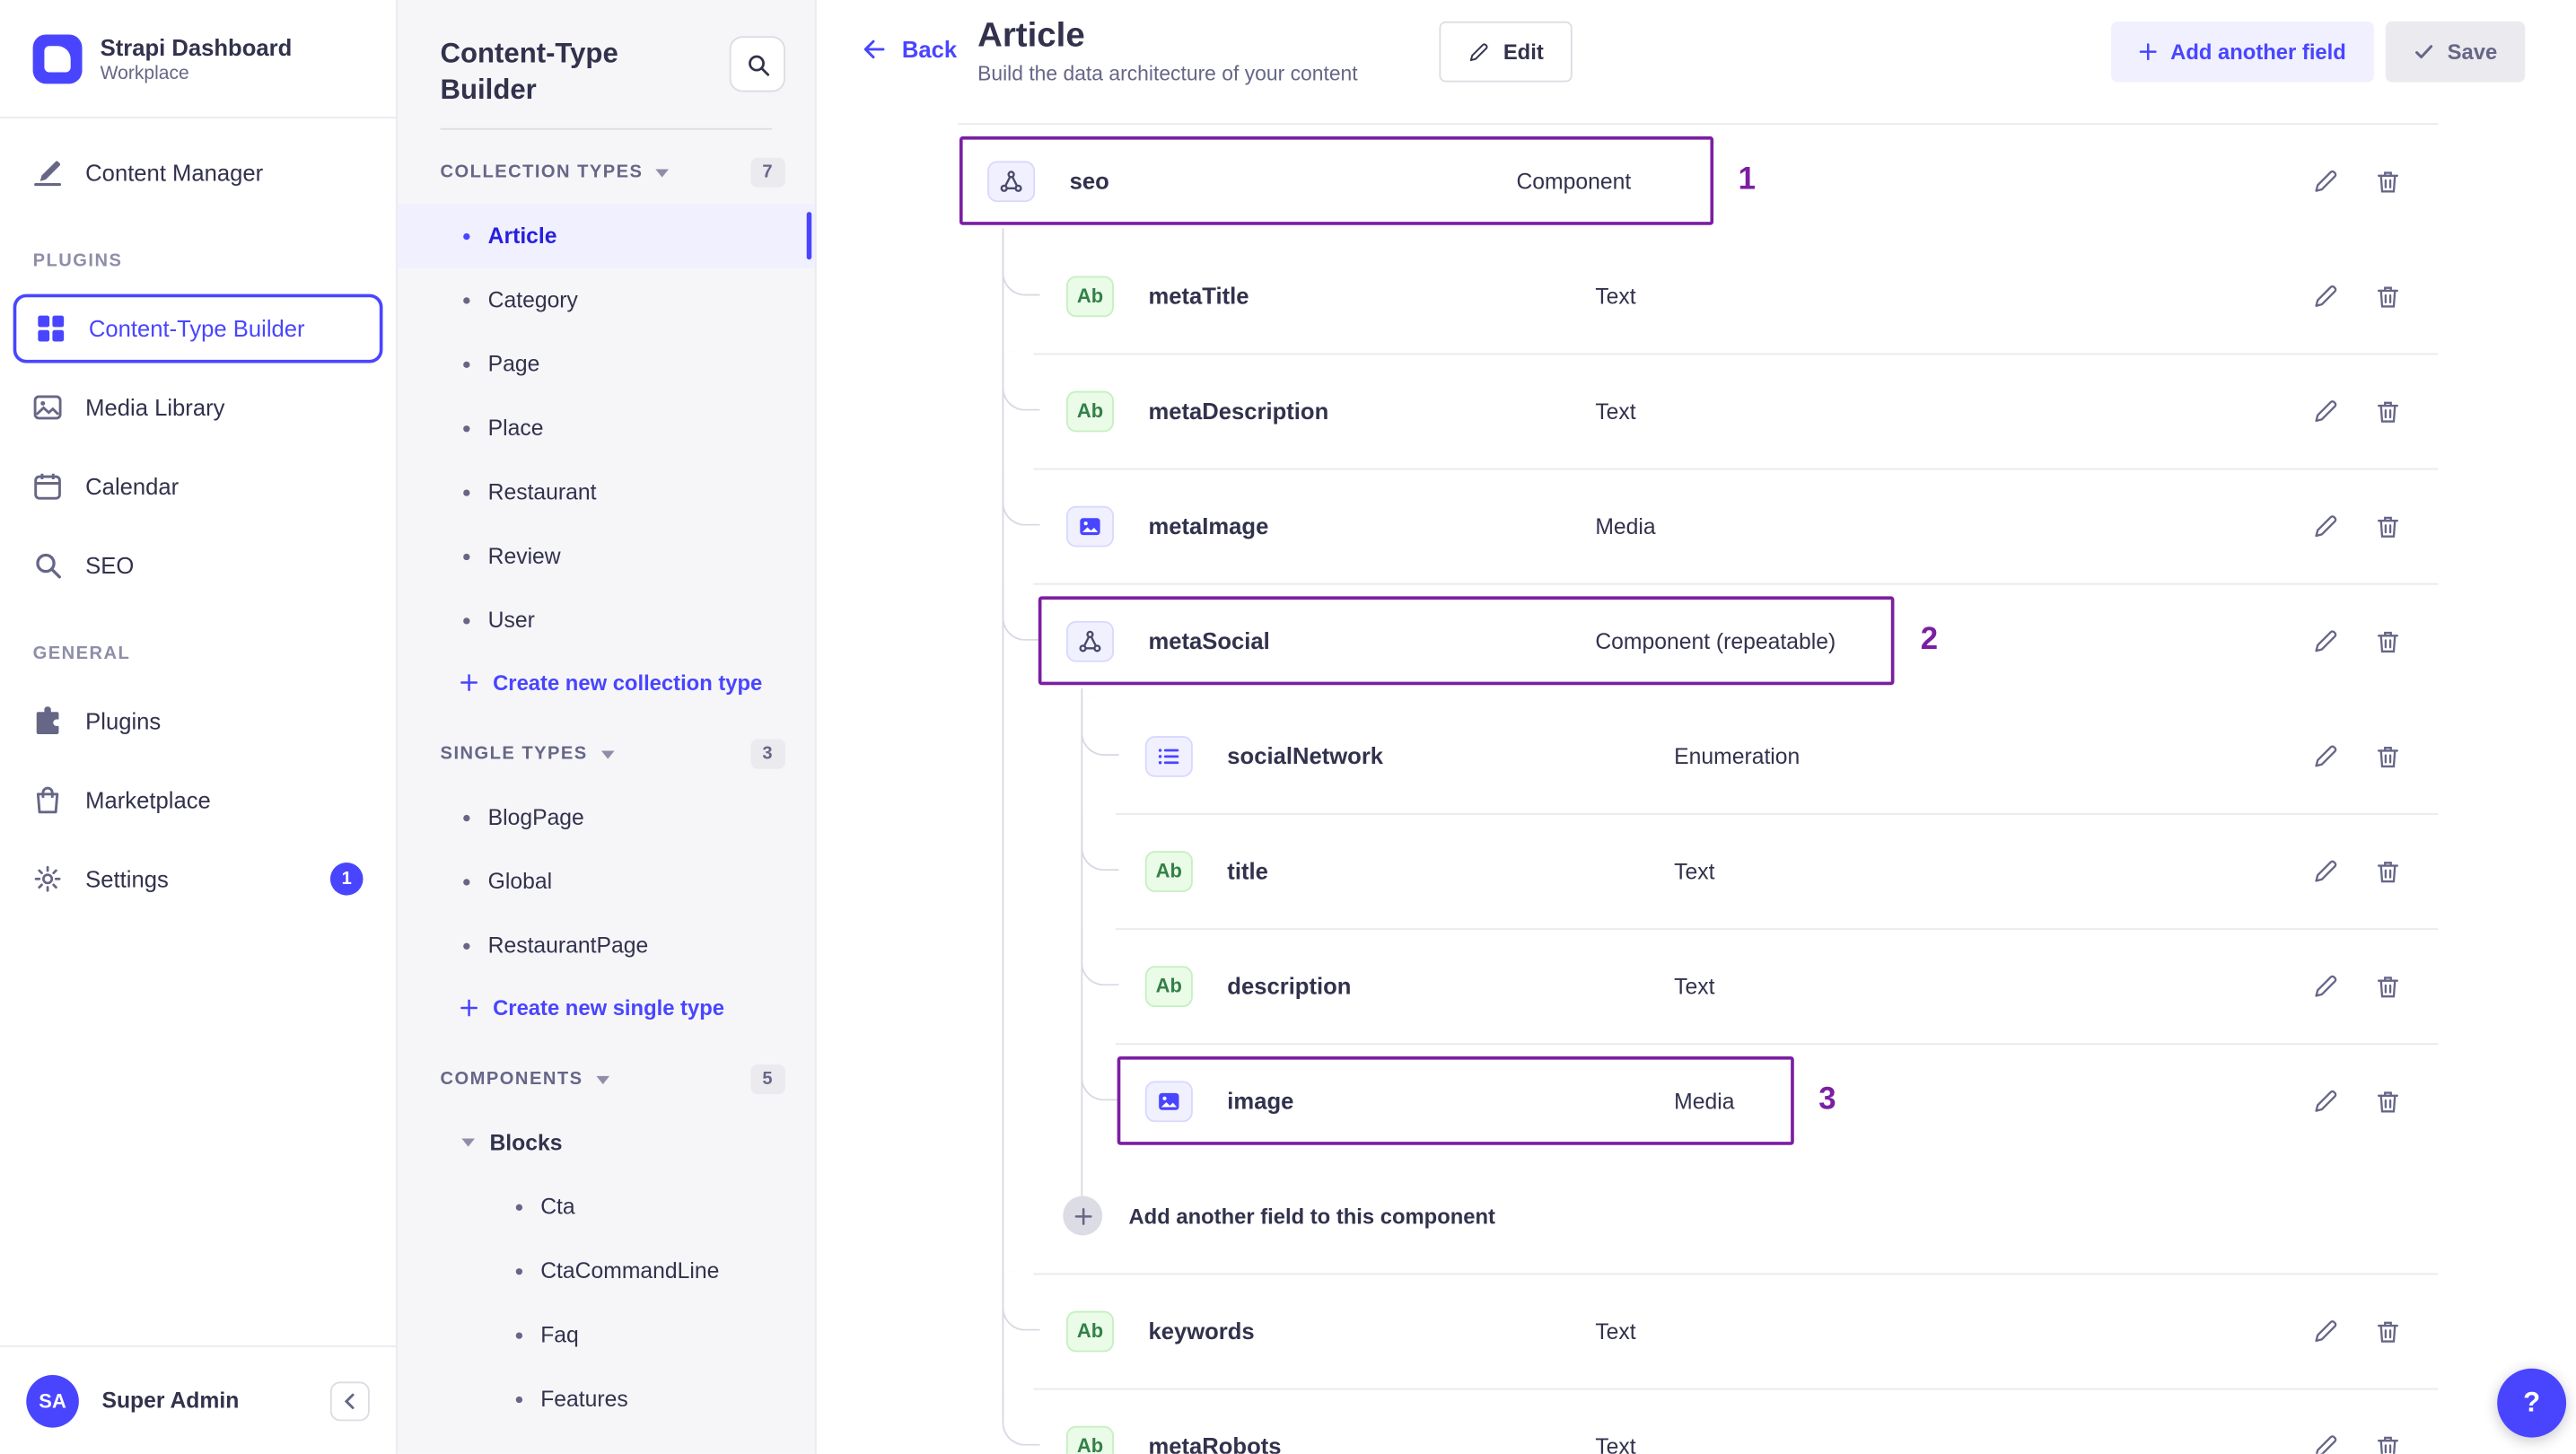  I want to click on workspace-brand: Strapi Dashboard Workplace, so click(198, 59).